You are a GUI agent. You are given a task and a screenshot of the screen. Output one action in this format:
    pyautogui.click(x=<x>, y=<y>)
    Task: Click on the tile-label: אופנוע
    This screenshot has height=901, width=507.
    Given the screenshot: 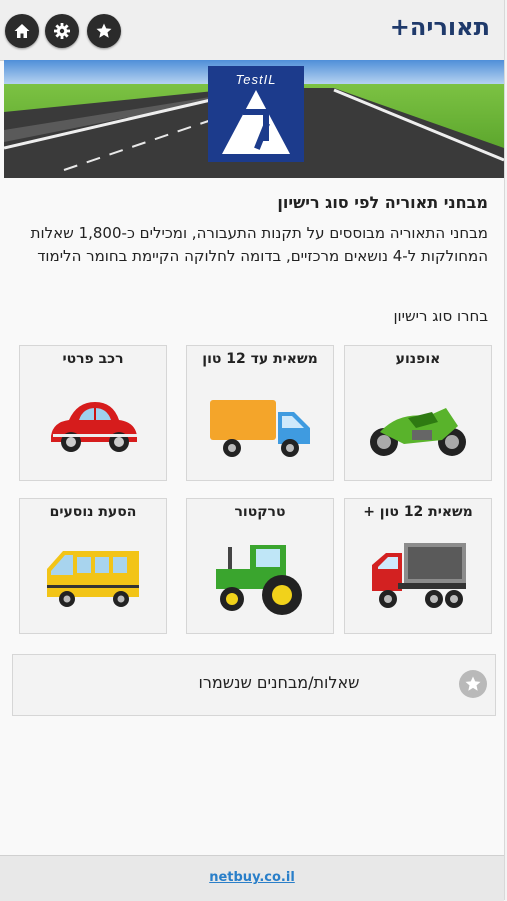 What is the action you would take?
    pyautogui.click(x=418, y=359)
    